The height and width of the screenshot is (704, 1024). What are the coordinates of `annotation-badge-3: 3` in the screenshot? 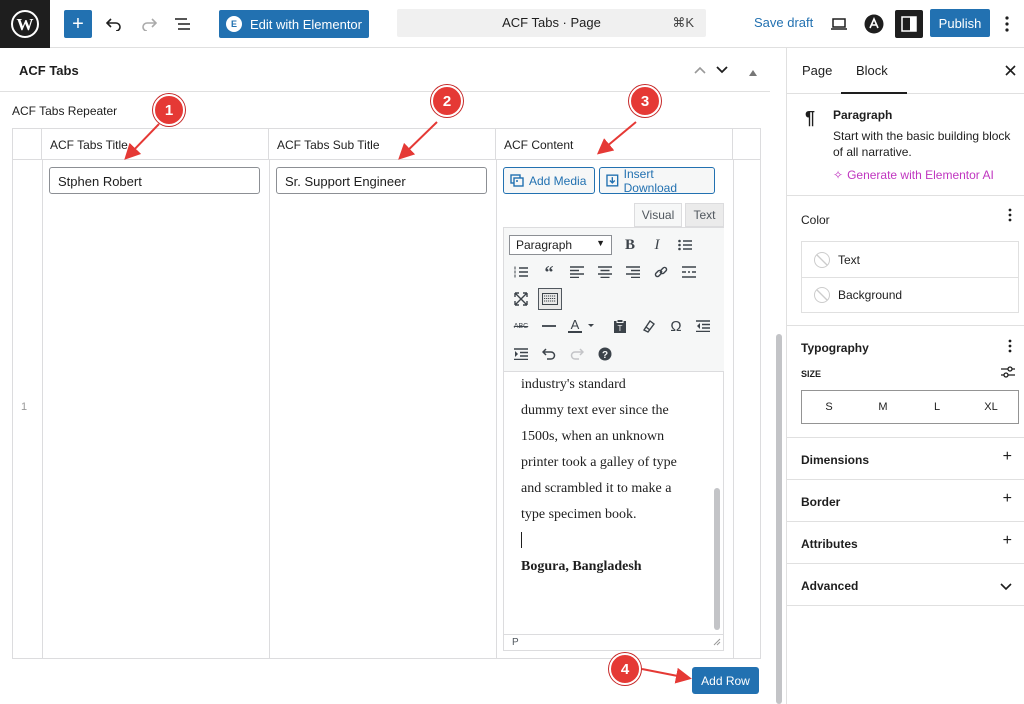 It's located at (645, 101).